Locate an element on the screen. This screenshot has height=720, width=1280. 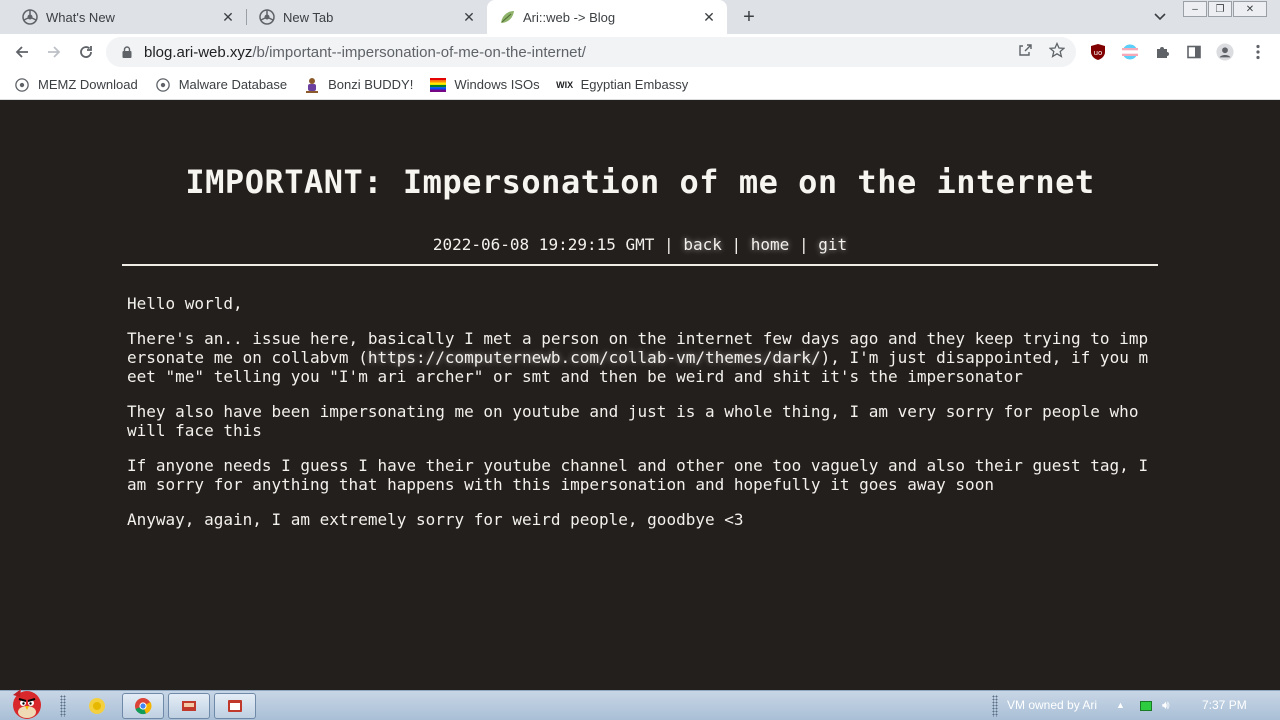
bookmark-egyptian-embassy: WIX Egyptian Embassy is located at coordinates (622, 85).